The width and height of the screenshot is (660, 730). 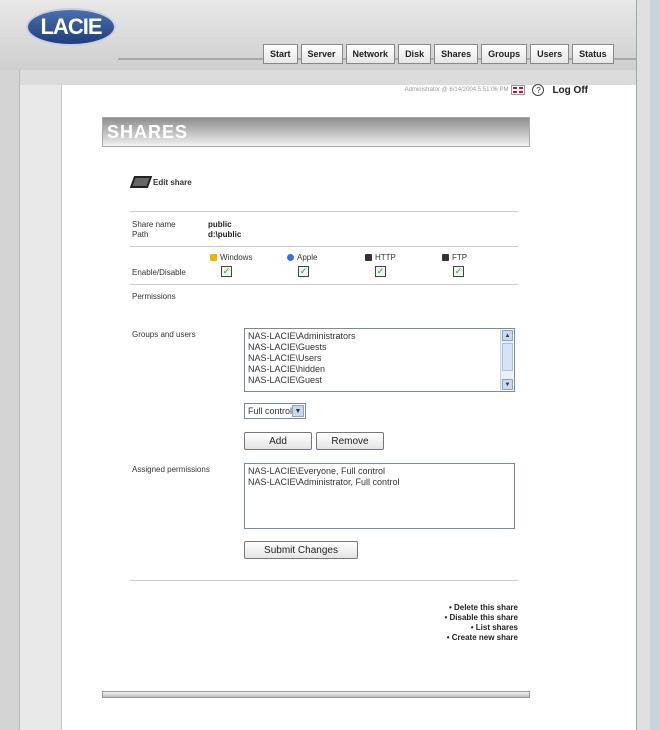 I want to click on share-name-label: Share name, so click(x=154, y=224).